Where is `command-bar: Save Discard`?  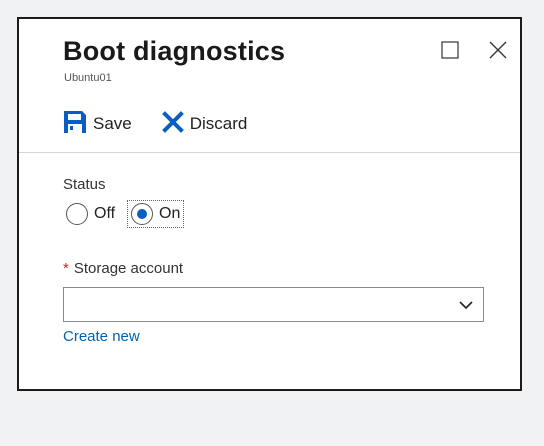
command-bar: Save Discard is located at coordinates (170, 124).